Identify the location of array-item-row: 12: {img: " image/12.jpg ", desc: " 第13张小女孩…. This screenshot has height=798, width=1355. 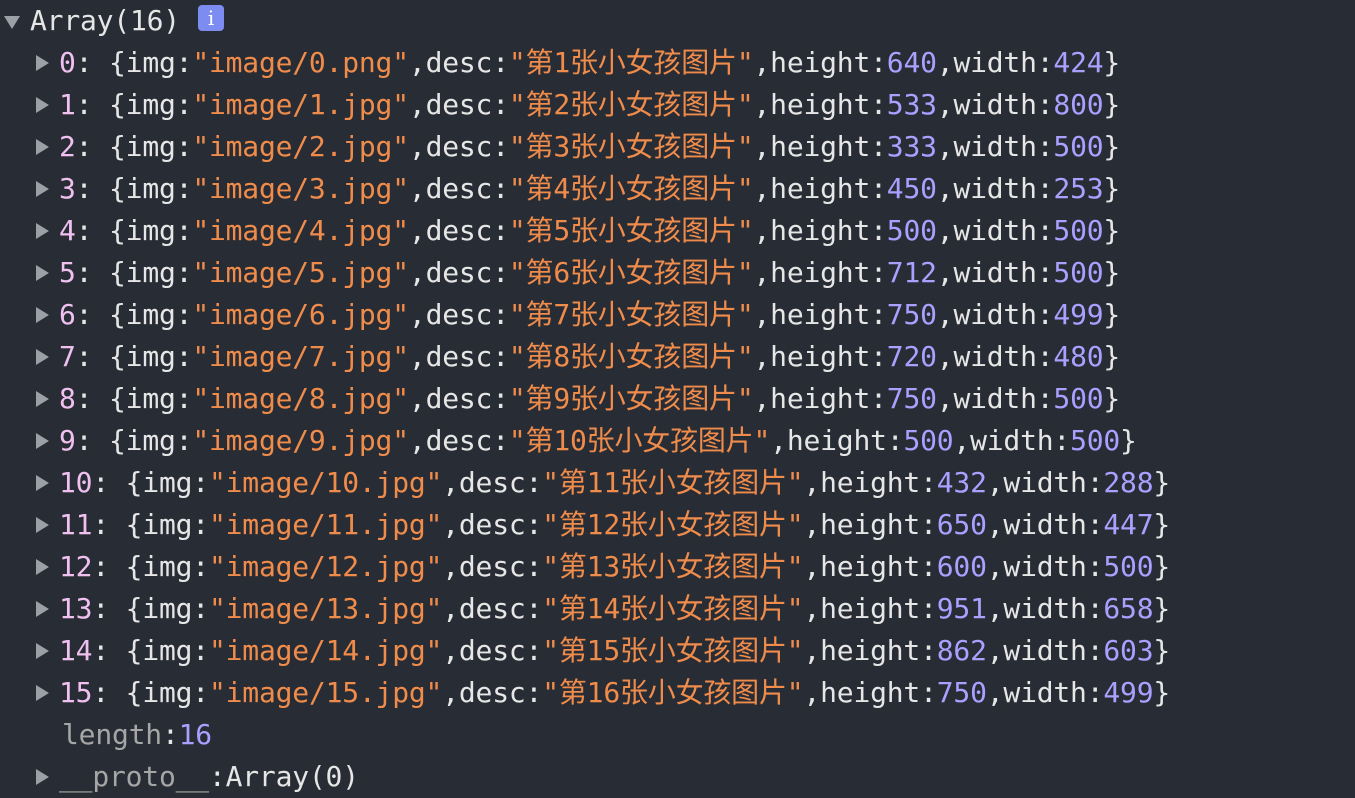
(677, 567).